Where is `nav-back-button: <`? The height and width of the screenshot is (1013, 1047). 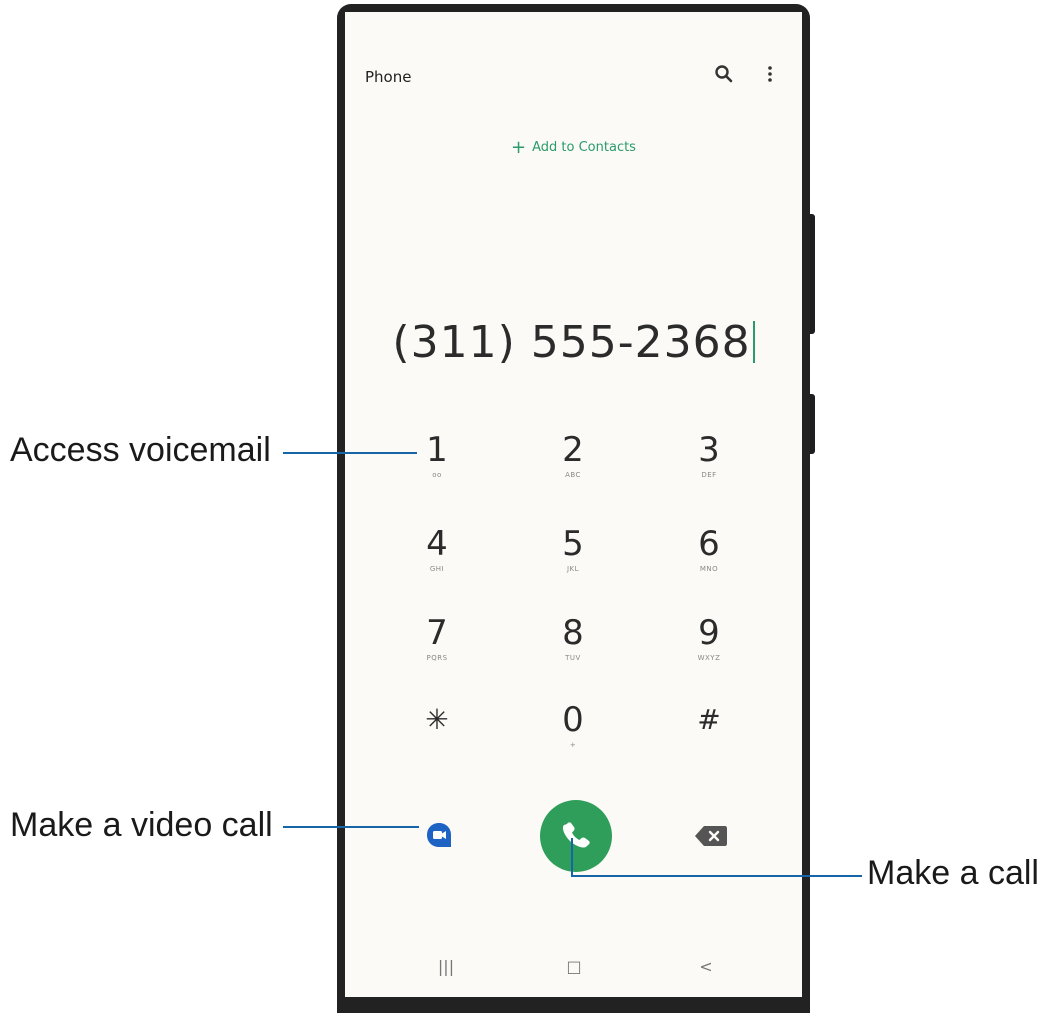
nav-back-button: < is located at coordinates (706, 966).